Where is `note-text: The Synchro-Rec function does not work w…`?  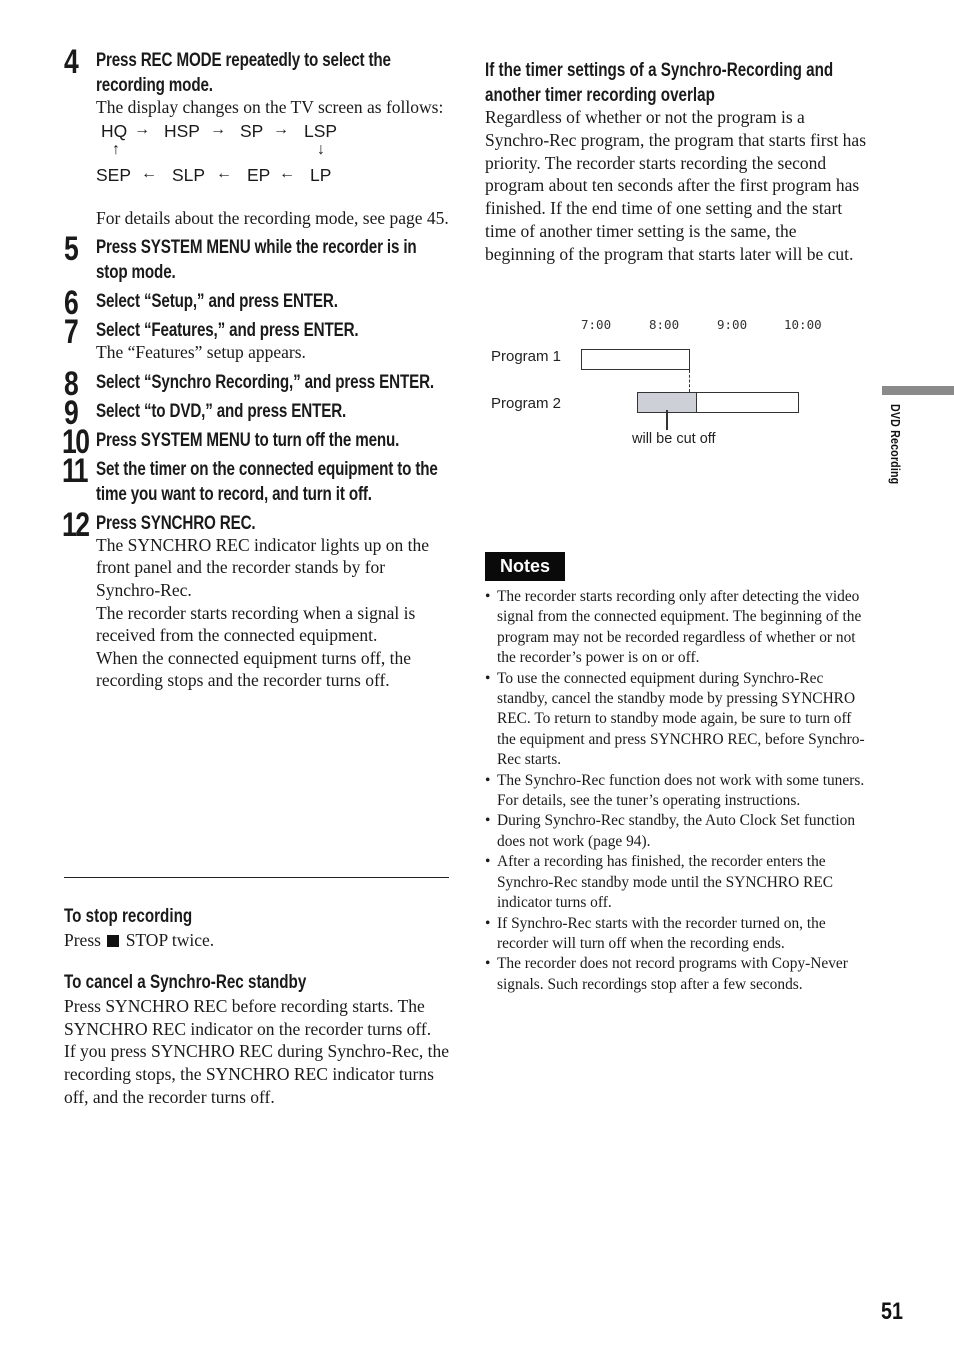 note-text: The Synchro-Rec function does not work w… is located at coordinates (681, 790).